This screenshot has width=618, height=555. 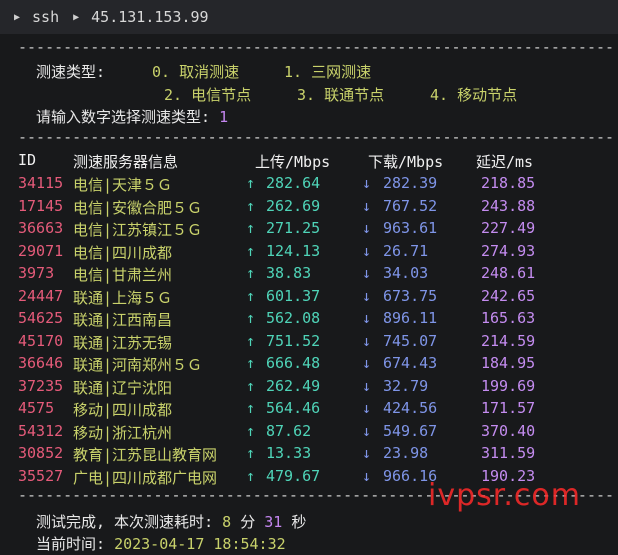 What do you see at coordinates (508, 250) in the screenshot?
I see `row-latency: 274.93` at bounding box center [508, 250].